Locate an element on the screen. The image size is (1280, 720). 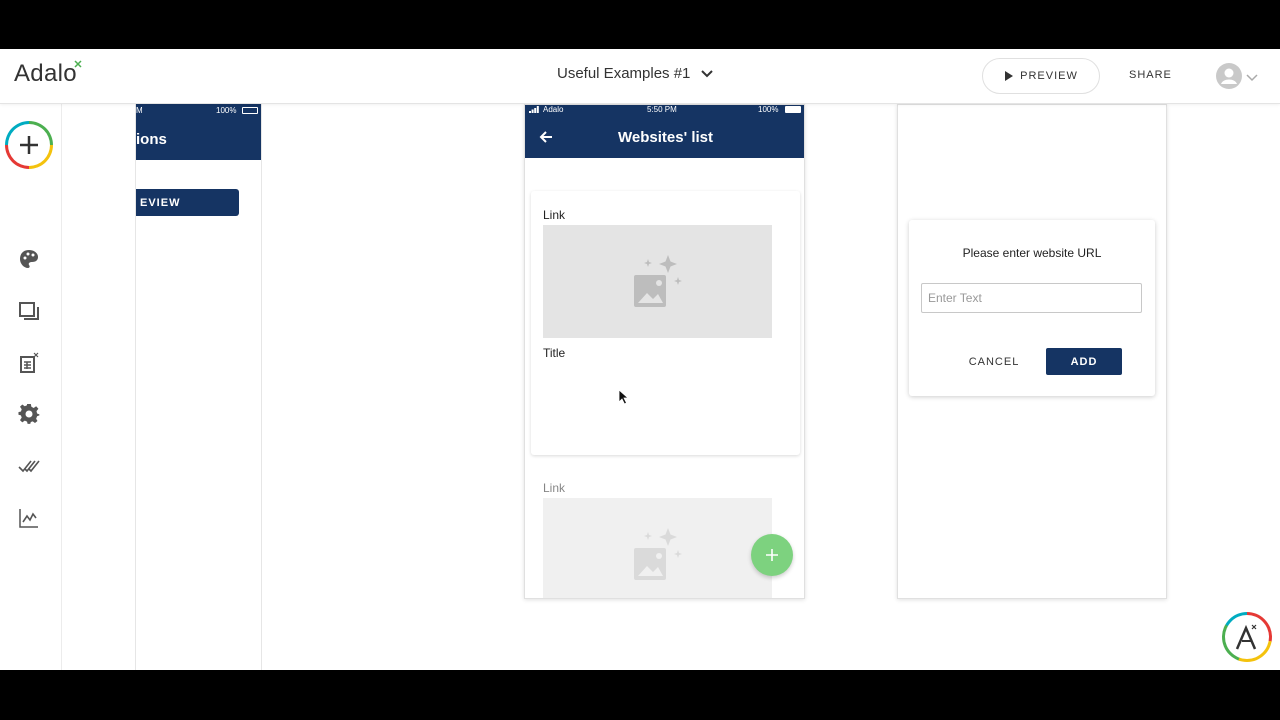
url-dialog: Please enter website URL CANCEL ADD is located at coordinates (1032, 308).